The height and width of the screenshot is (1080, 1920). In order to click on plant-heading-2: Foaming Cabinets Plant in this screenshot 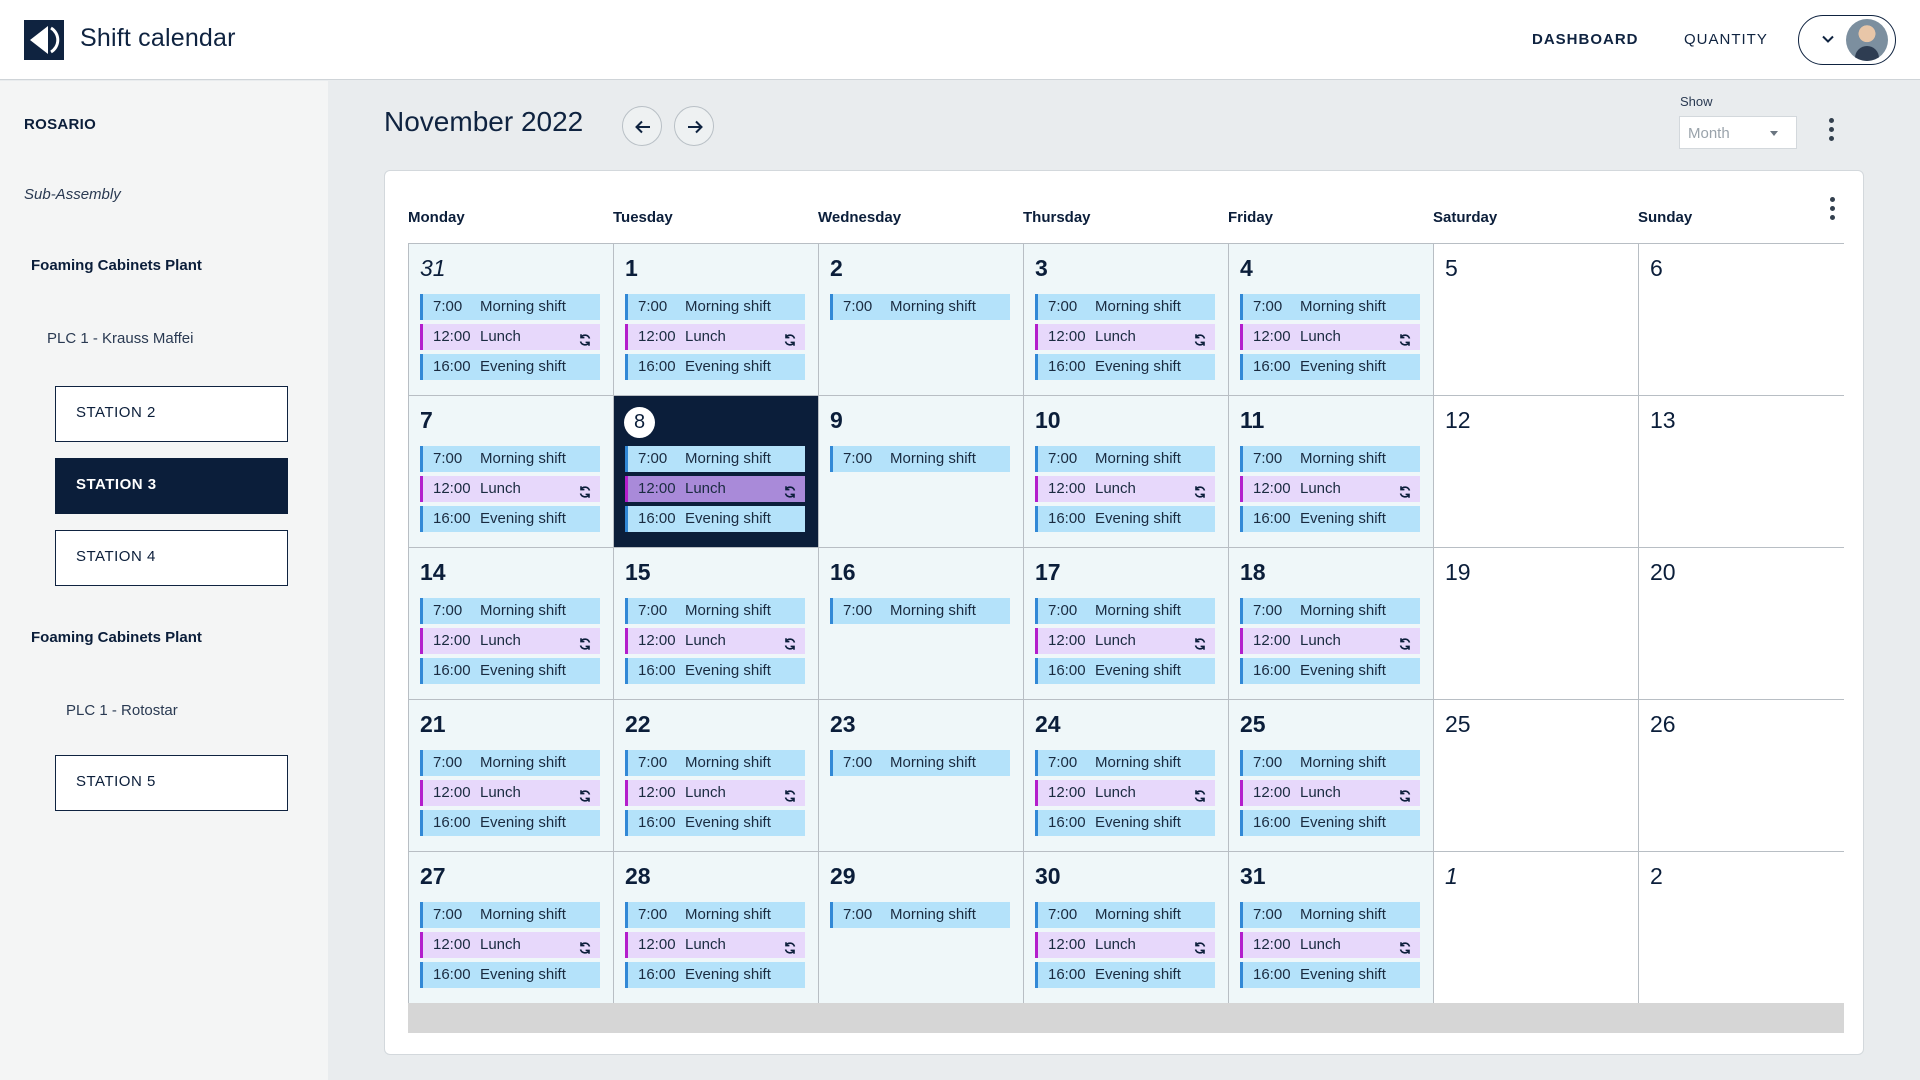, I will do `click(116, 637)`.